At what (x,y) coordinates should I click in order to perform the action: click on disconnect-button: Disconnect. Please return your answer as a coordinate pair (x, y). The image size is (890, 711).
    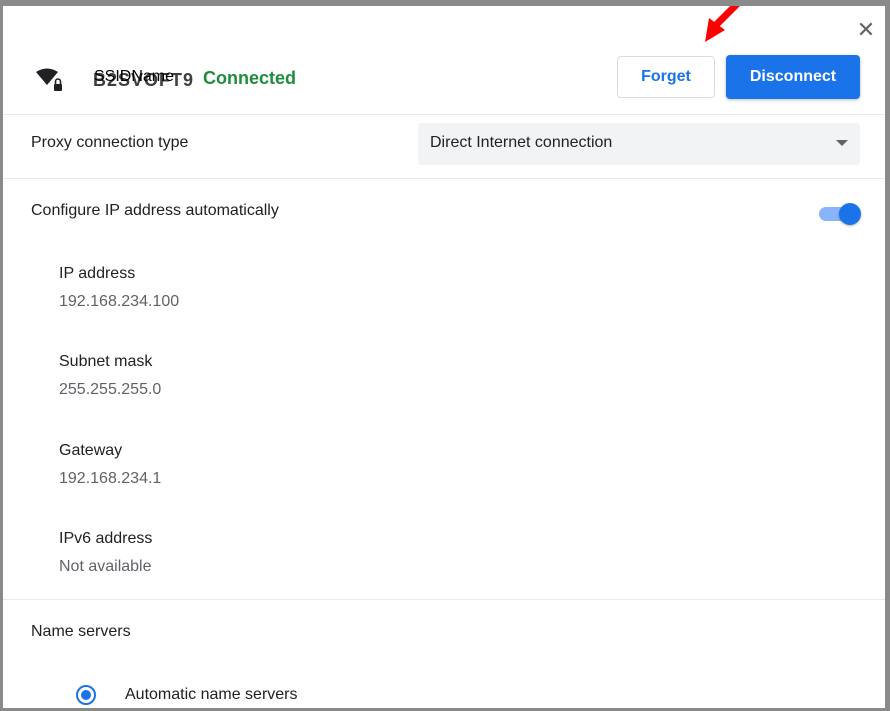
    Looking at the image, I should click on (793, 77).